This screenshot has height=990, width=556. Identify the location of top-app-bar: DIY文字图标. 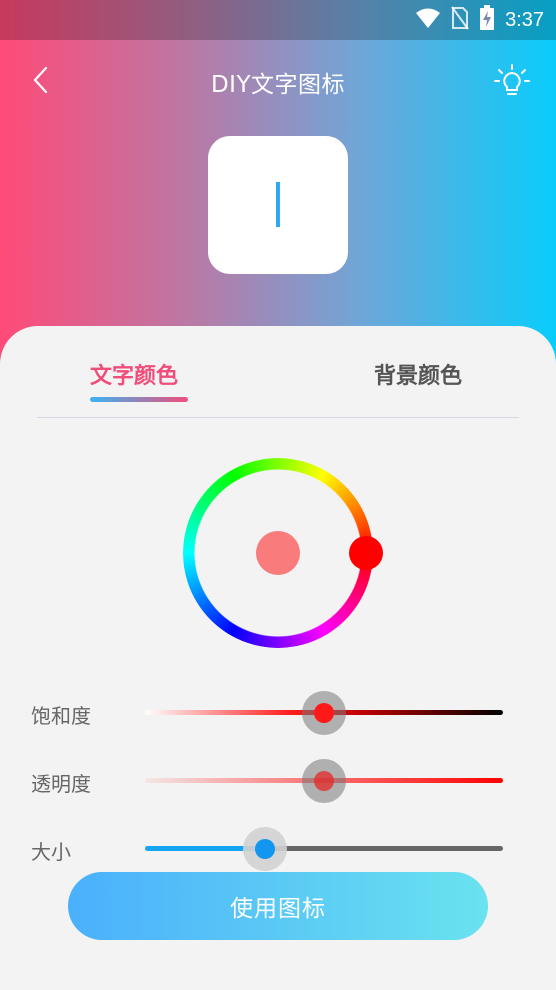
(278, 80).